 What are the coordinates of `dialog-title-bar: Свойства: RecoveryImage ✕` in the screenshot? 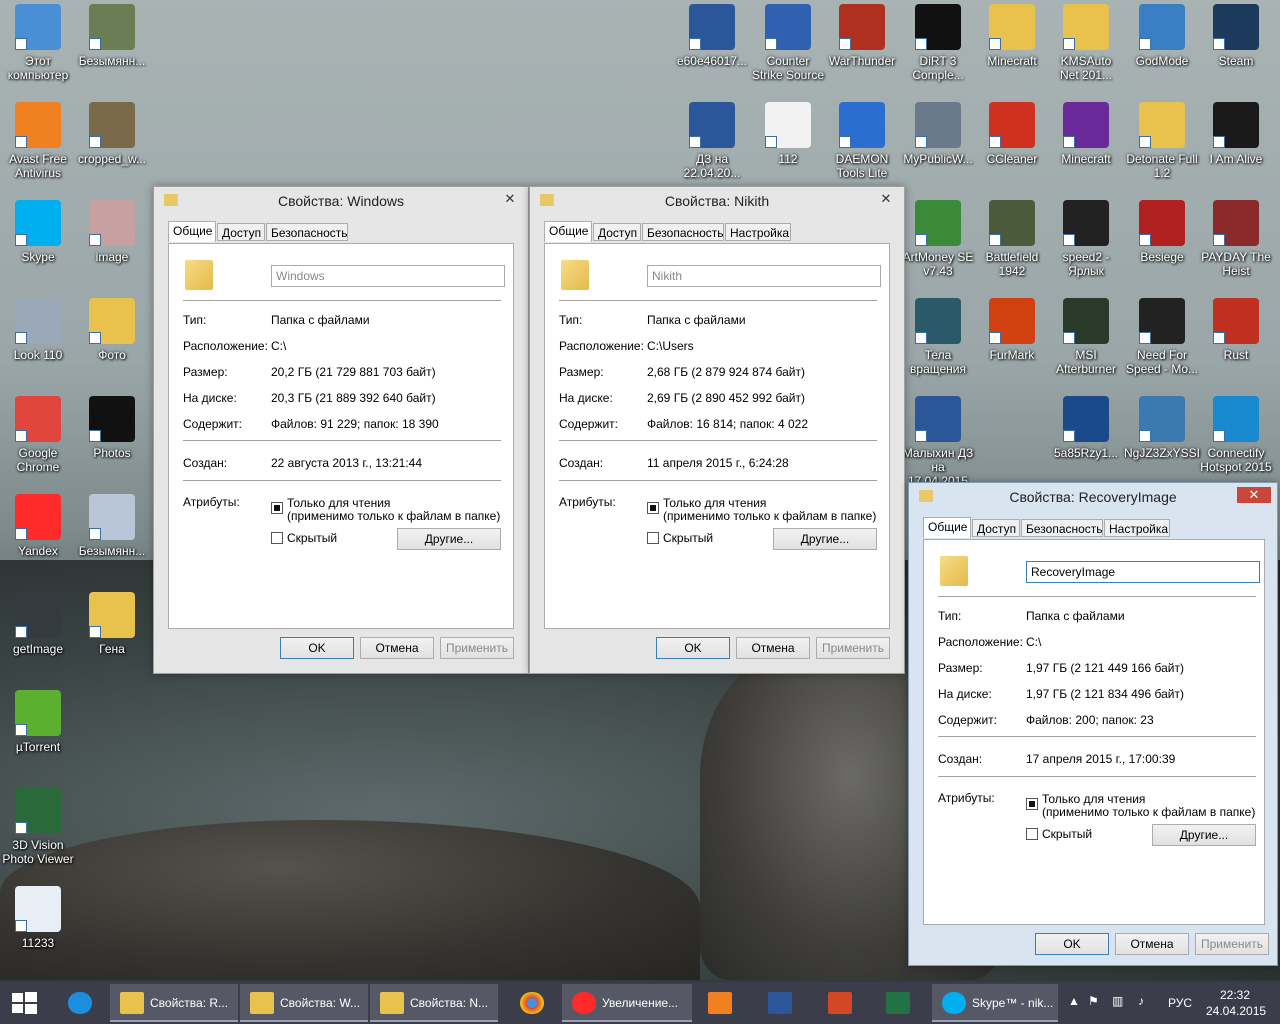 It's located at (1093, 497).